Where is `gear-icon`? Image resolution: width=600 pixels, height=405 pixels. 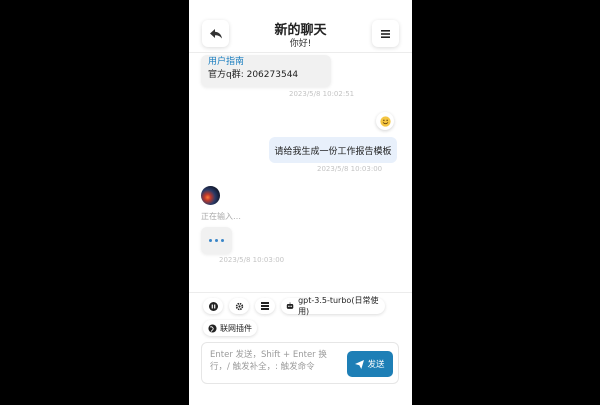 gear-icon is located at coordinates (239, 306).